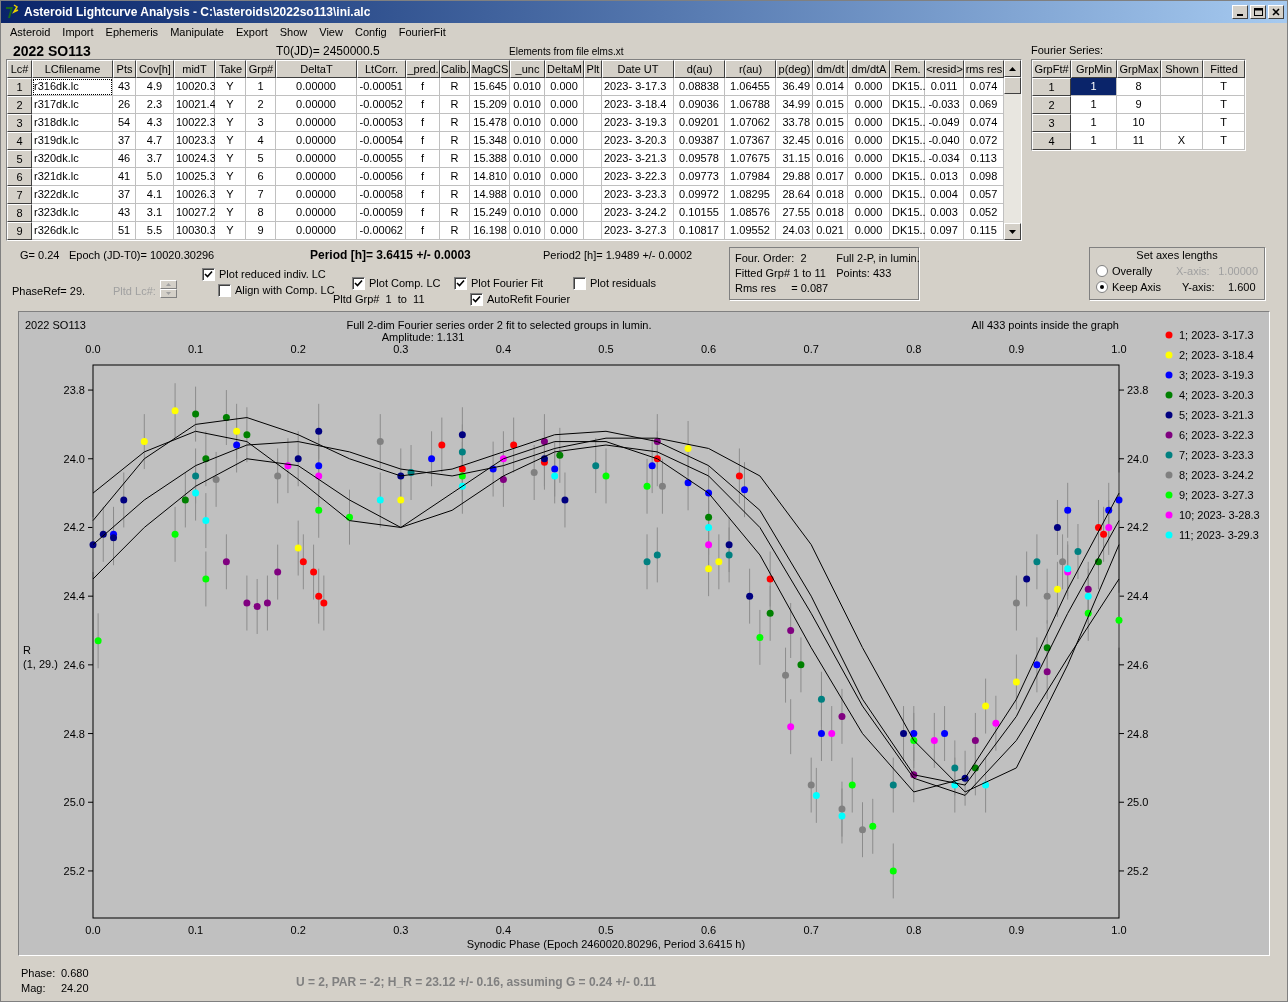 The width and height of the screenshot is (1288, 1002). I want to click on column-header: Grp#, so click(261, 69).